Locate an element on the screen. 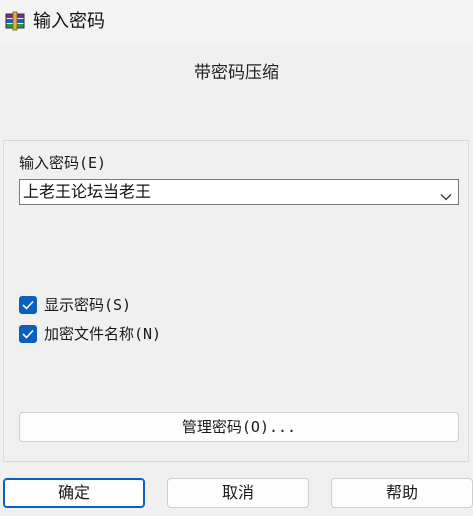  show-password-label: 显示密码(S) is located at coordinates (87, 305).